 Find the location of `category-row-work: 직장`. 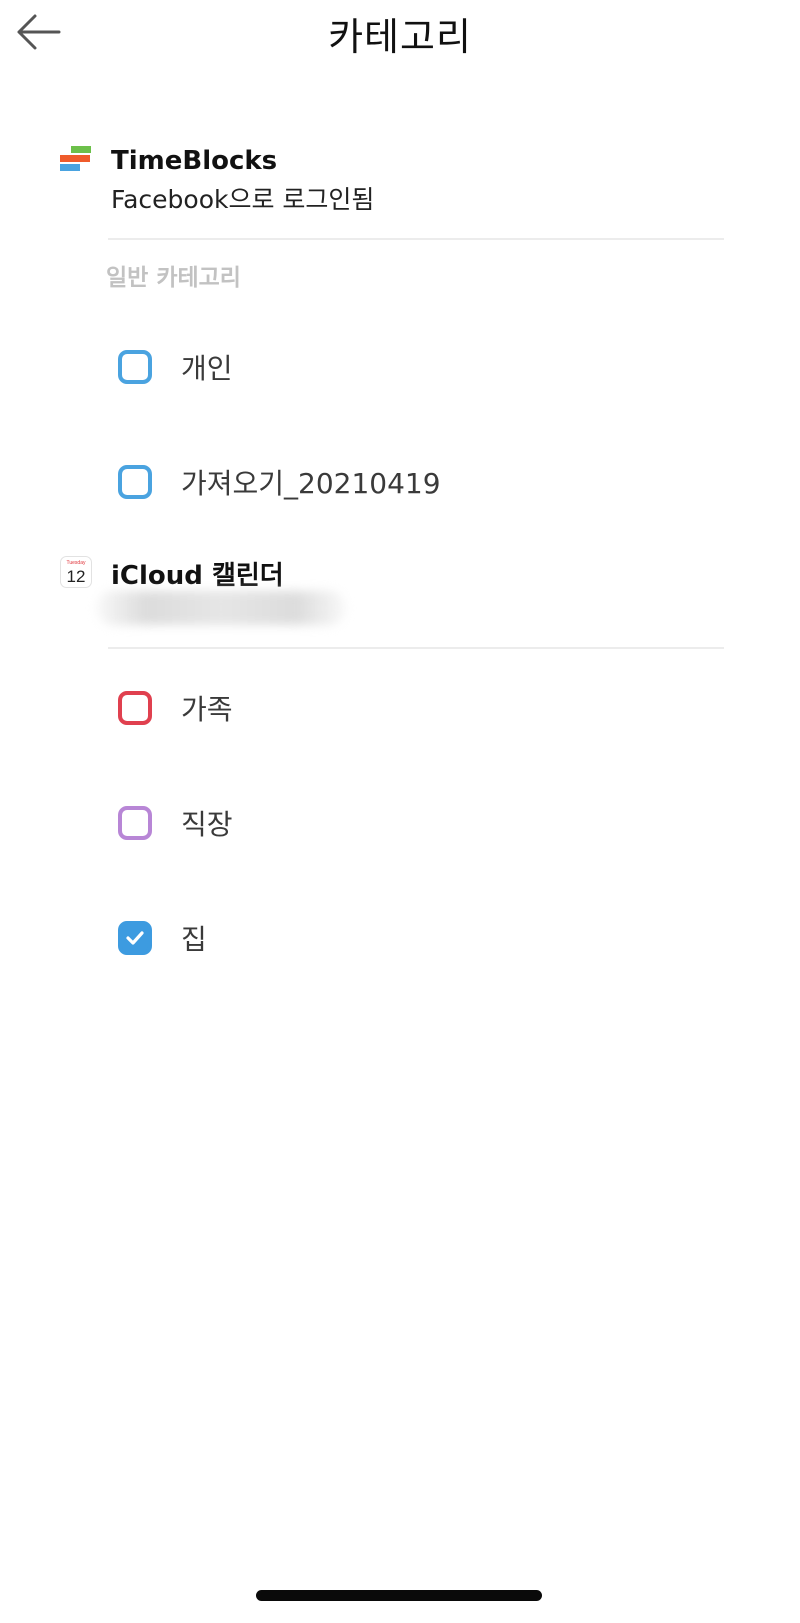

category-row-work: 직장 is located at coordinates (410, 823).